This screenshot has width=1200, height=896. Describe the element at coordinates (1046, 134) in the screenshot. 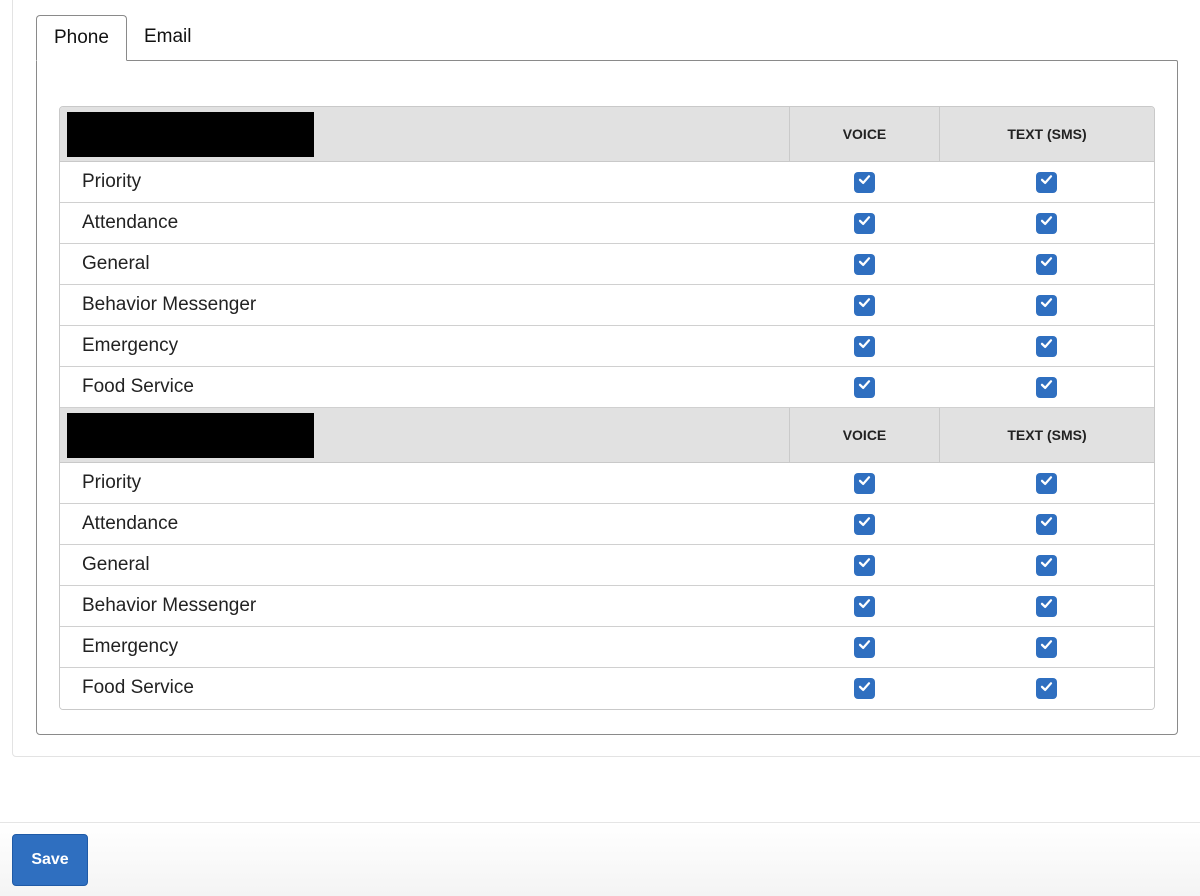

I see `column-header-text-sms: TEXT (SMS)` at that location.